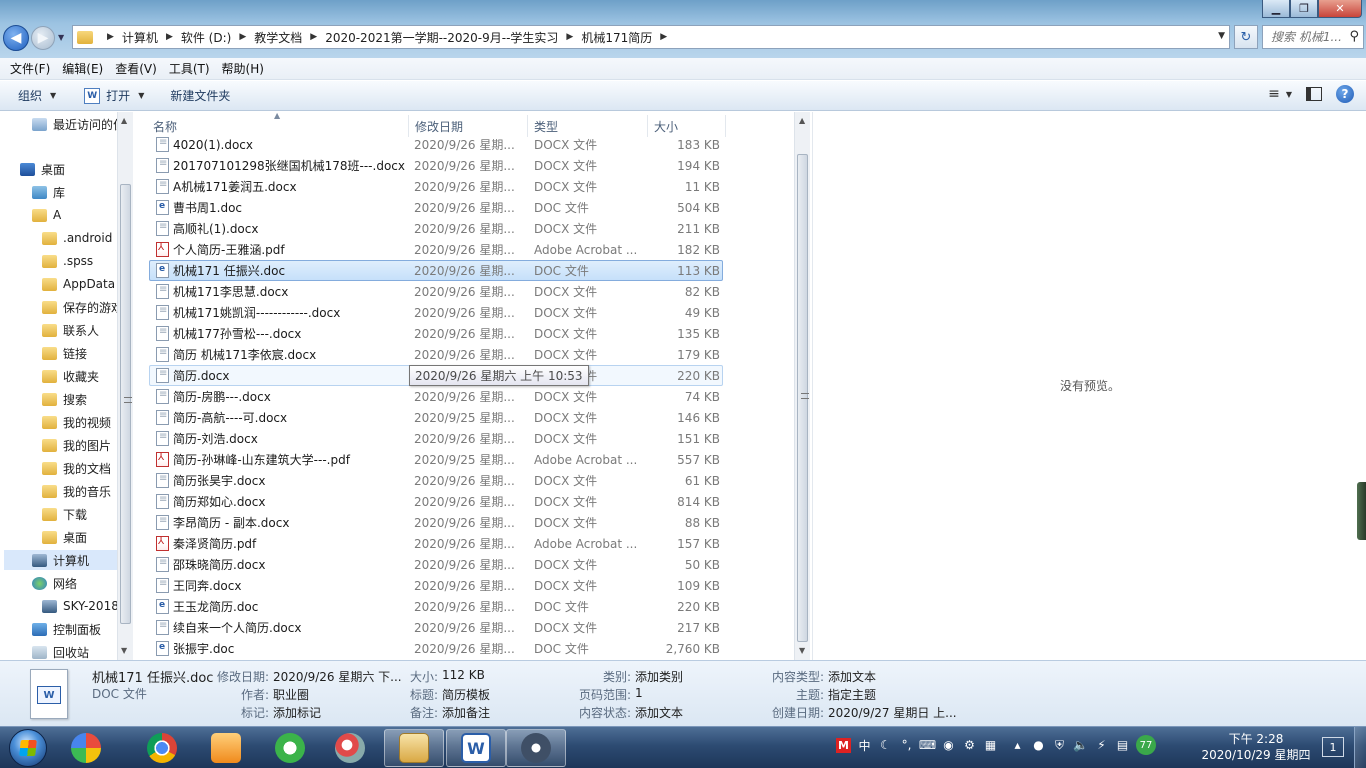 Image resolution: width=1366 pixels, height=768 pixels. What do you see at coordinates (189, 68) in the screenshot?
I see `menu-tools: 工具(T)` at bounding box center [189, 68].